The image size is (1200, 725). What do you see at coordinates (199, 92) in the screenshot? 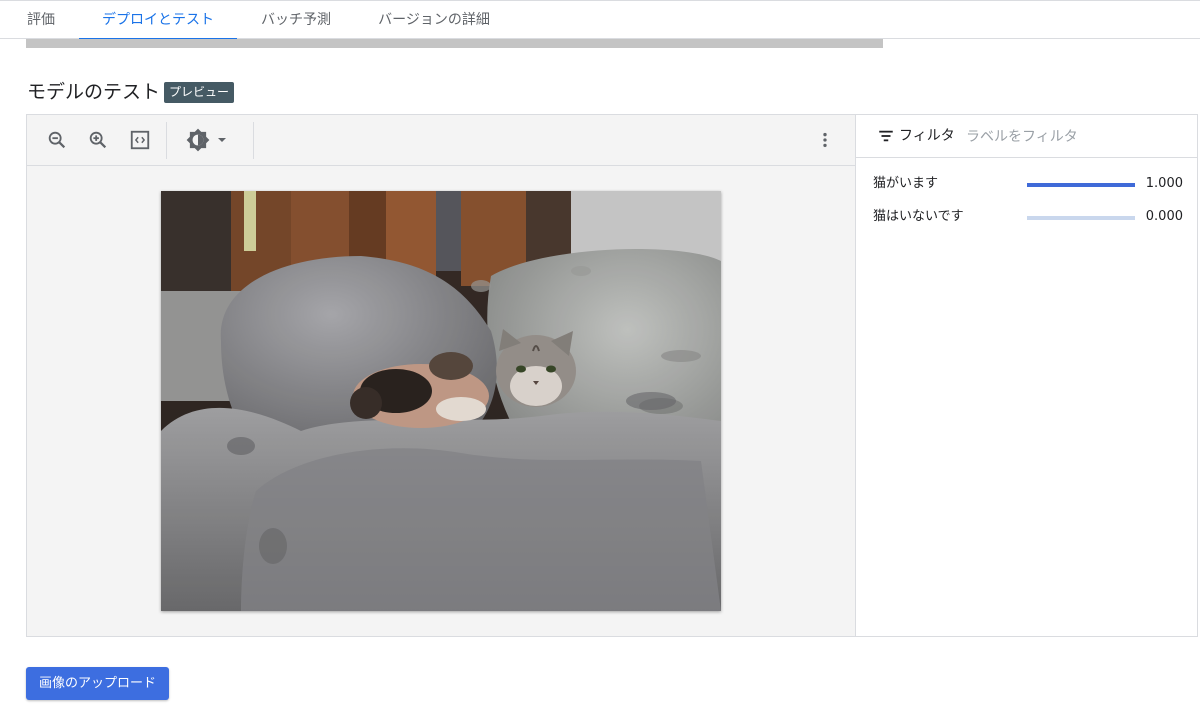
I see `preview-badge: プレビュー` at bounding box center [199, 92].